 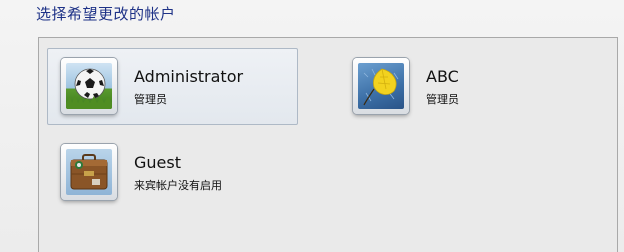 I want to click on account-name: Guest, so click(x=157, y=162).